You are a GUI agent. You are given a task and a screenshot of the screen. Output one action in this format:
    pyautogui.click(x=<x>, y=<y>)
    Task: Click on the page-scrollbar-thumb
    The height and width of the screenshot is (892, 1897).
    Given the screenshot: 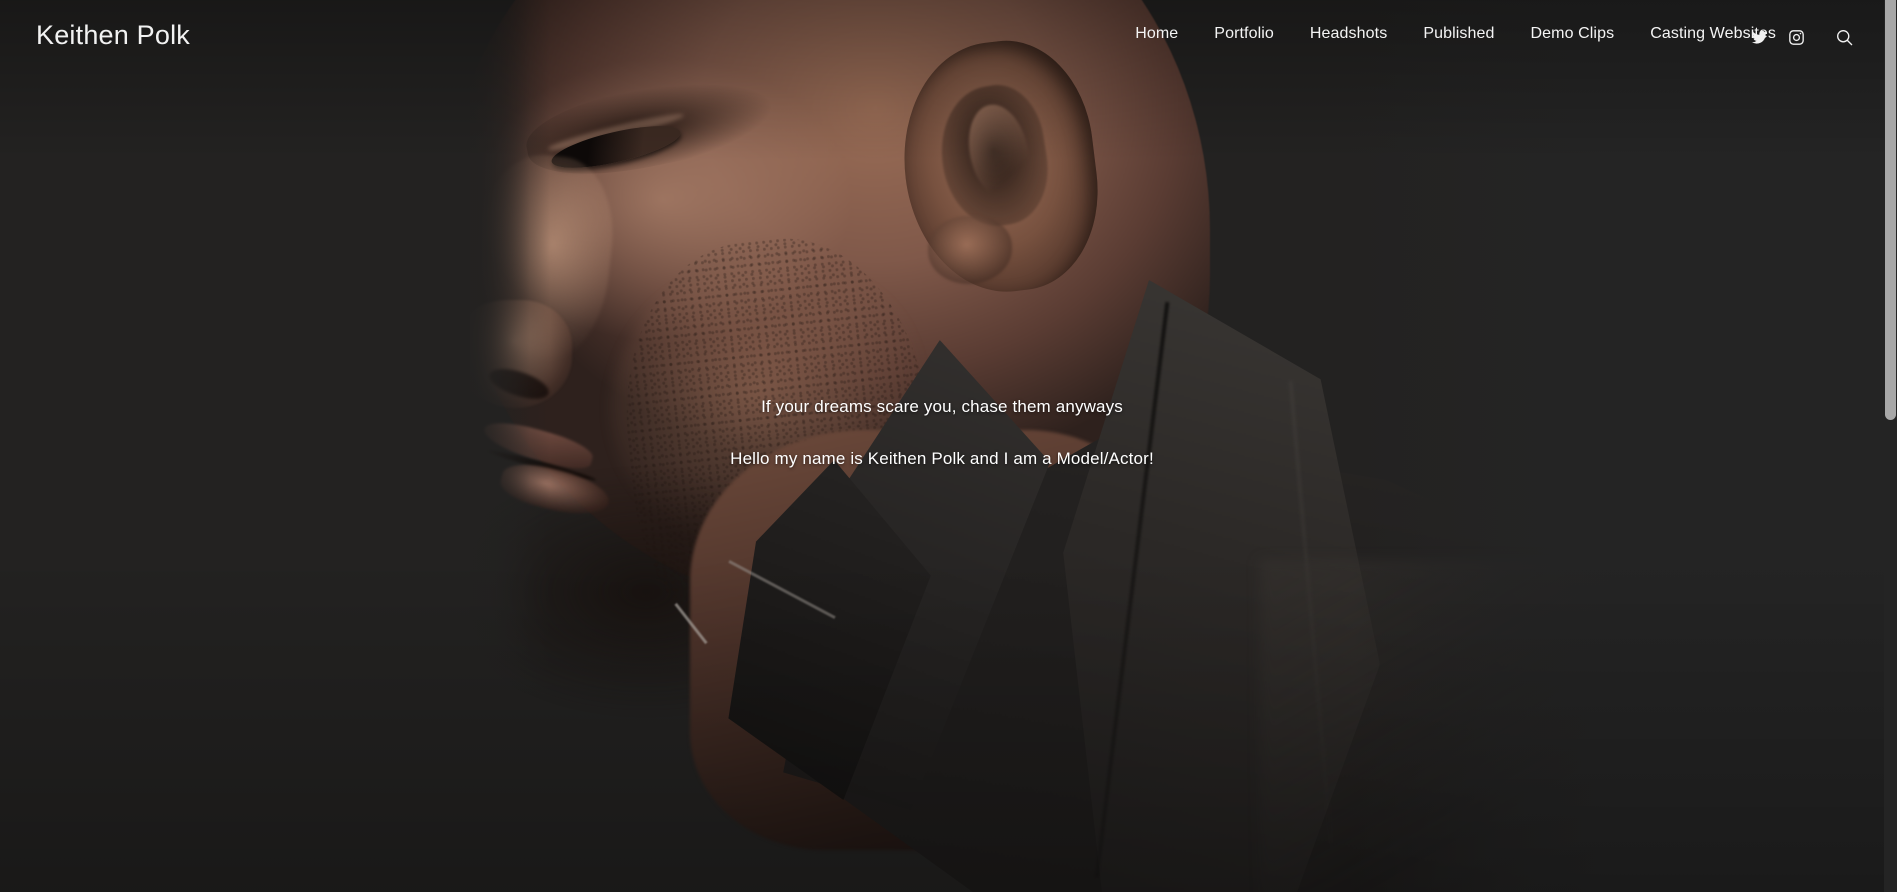 What is the action you would take?
    pyautogui.click(x=1890, y=210)
    